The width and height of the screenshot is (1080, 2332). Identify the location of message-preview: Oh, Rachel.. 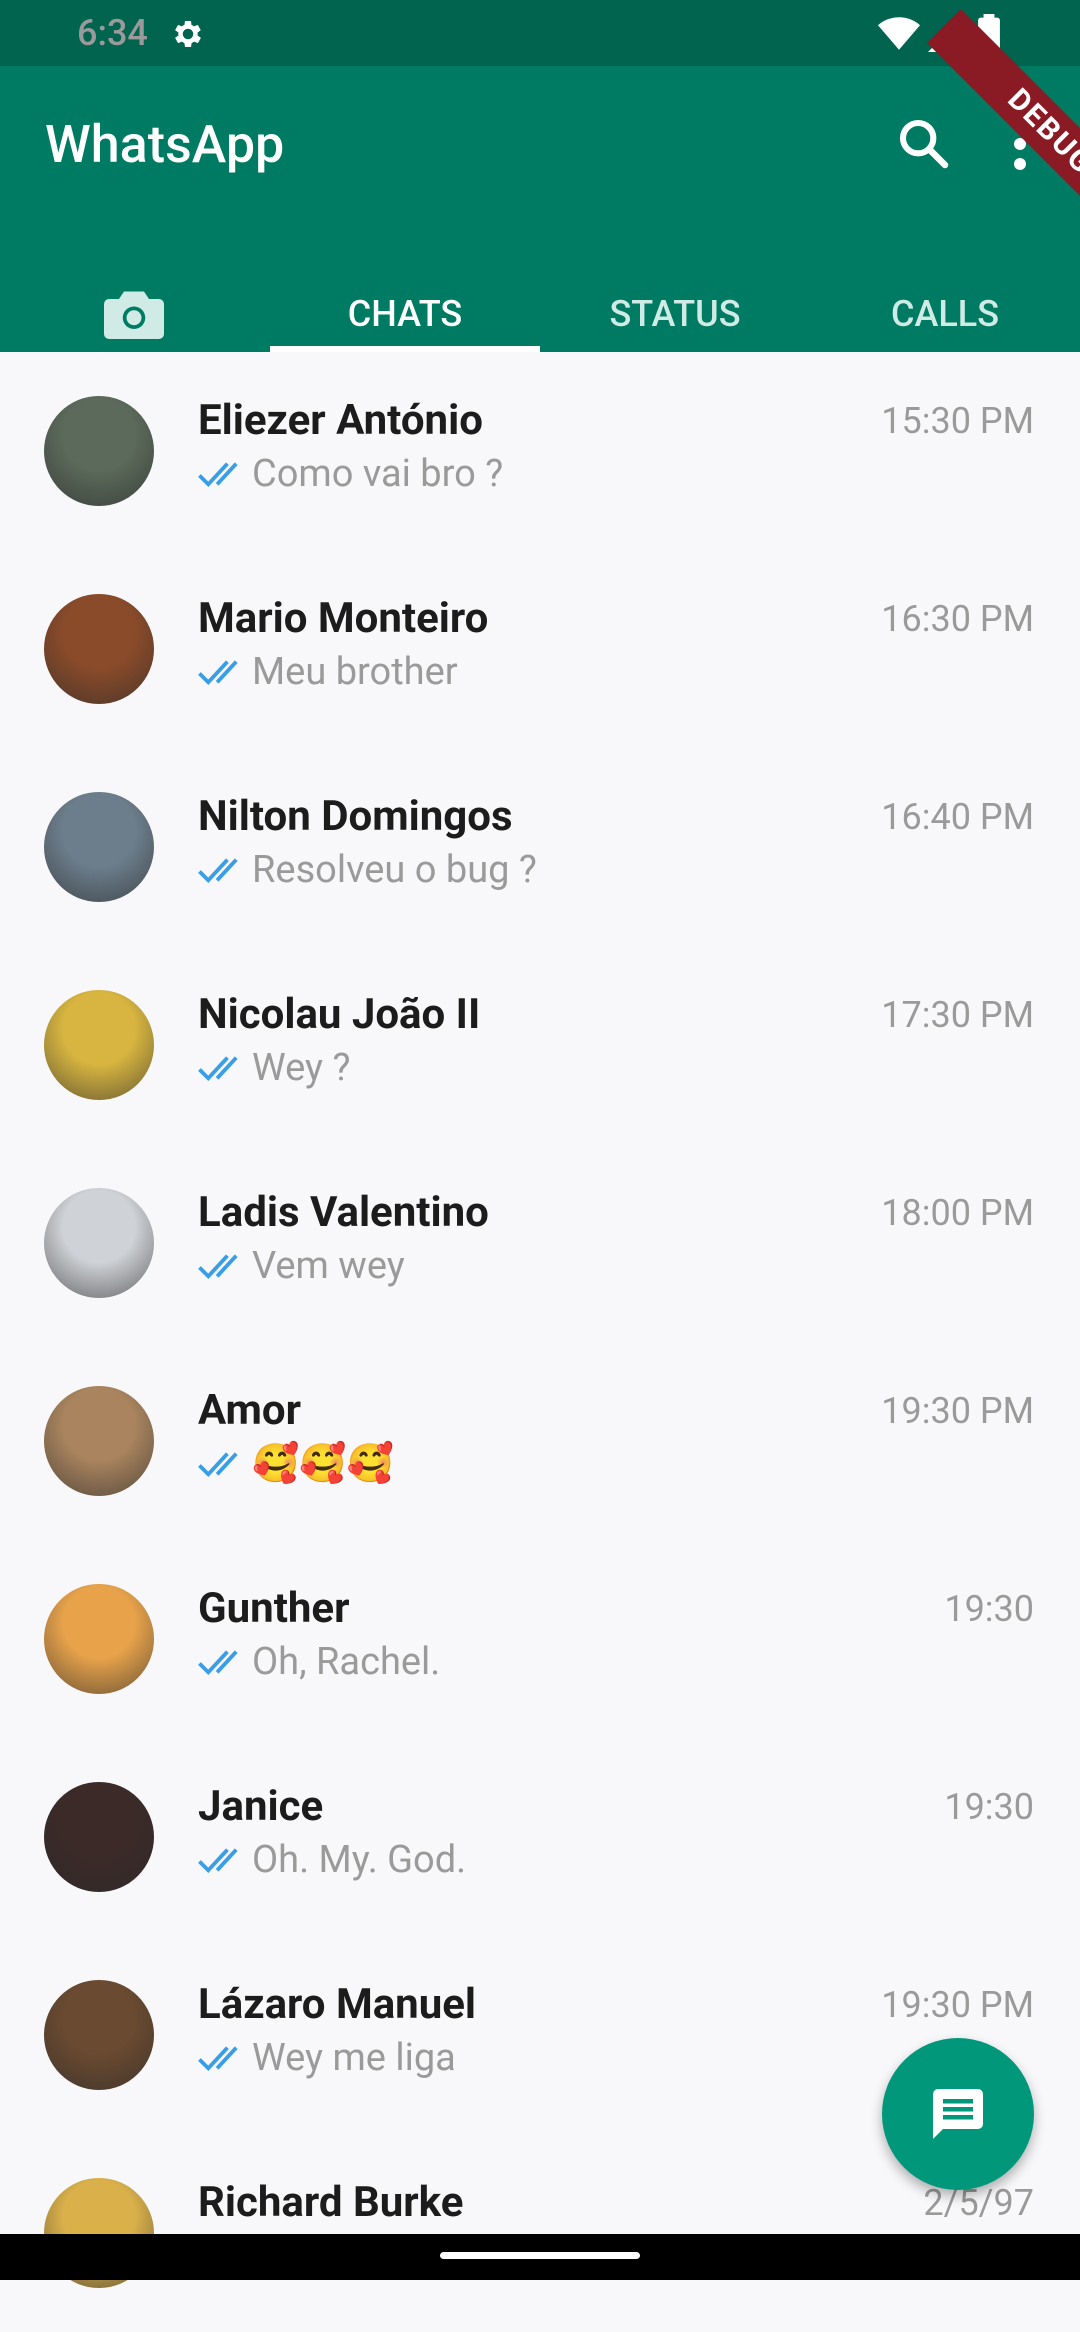
(319, 1662).